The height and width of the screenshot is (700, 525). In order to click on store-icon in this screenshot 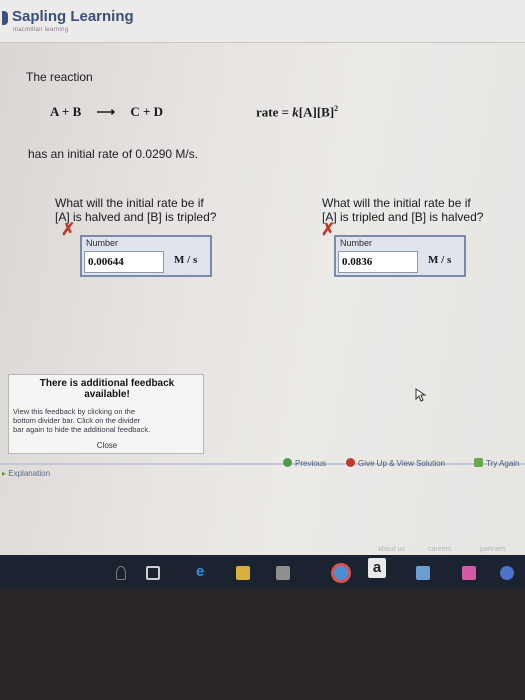, I will do `click(283, 573)`.